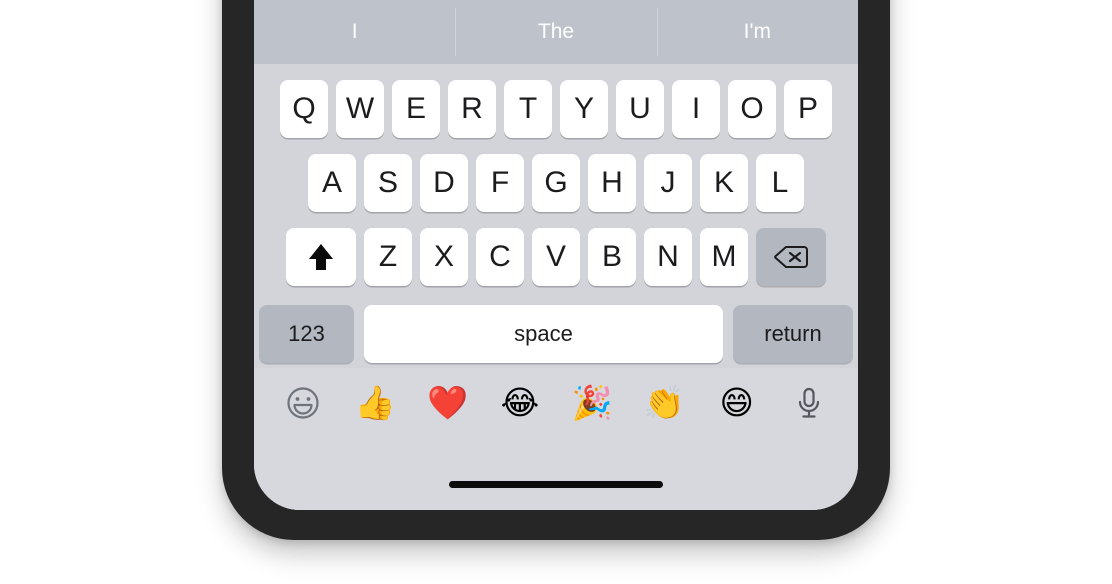 This screenshot has height=584, width=1112. What do you see at coordinates (500, 183) in the screenshot?
I see `key-f: F` at bounding box center [500, 183].